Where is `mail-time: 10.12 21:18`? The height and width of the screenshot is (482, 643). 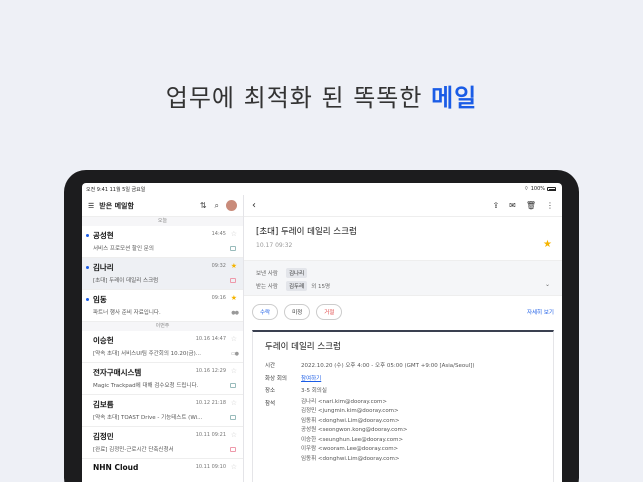
mail-time: 10.12 21:18 is located at coordinates (210, 403).